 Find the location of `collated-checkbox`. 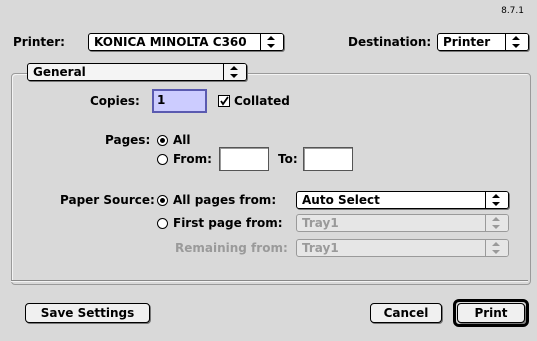

collated-checkbox is located at coordinates (224, 101).